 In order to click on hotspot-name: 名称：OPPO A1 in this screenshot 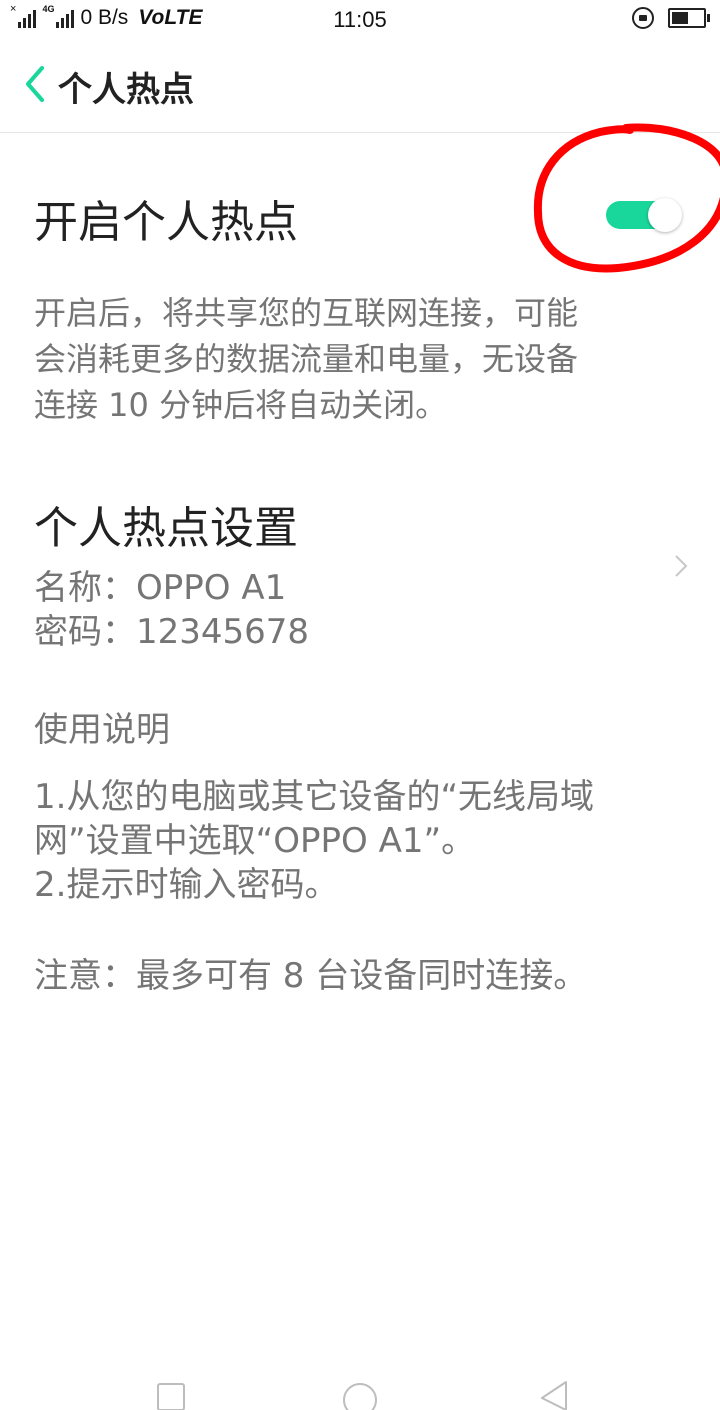, I will do `click(160, 588)`.